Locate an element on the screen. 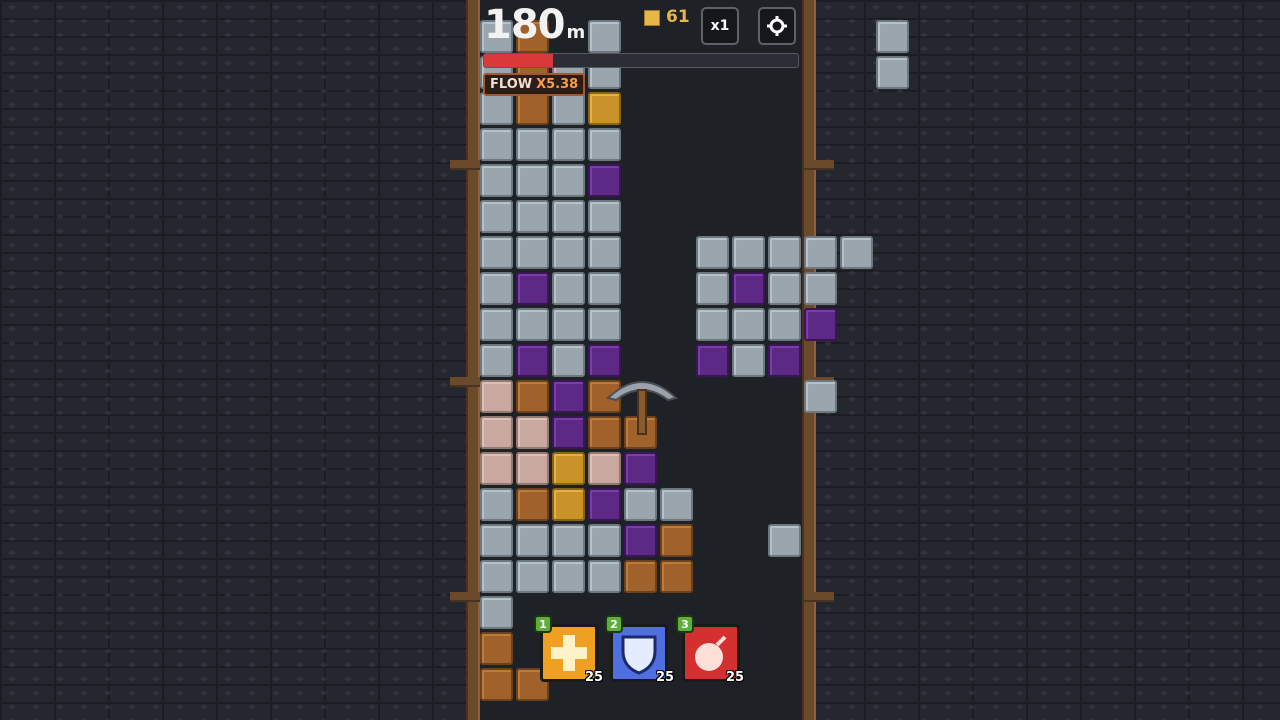  depth-value: 180 is located at coordinates (524, 25).